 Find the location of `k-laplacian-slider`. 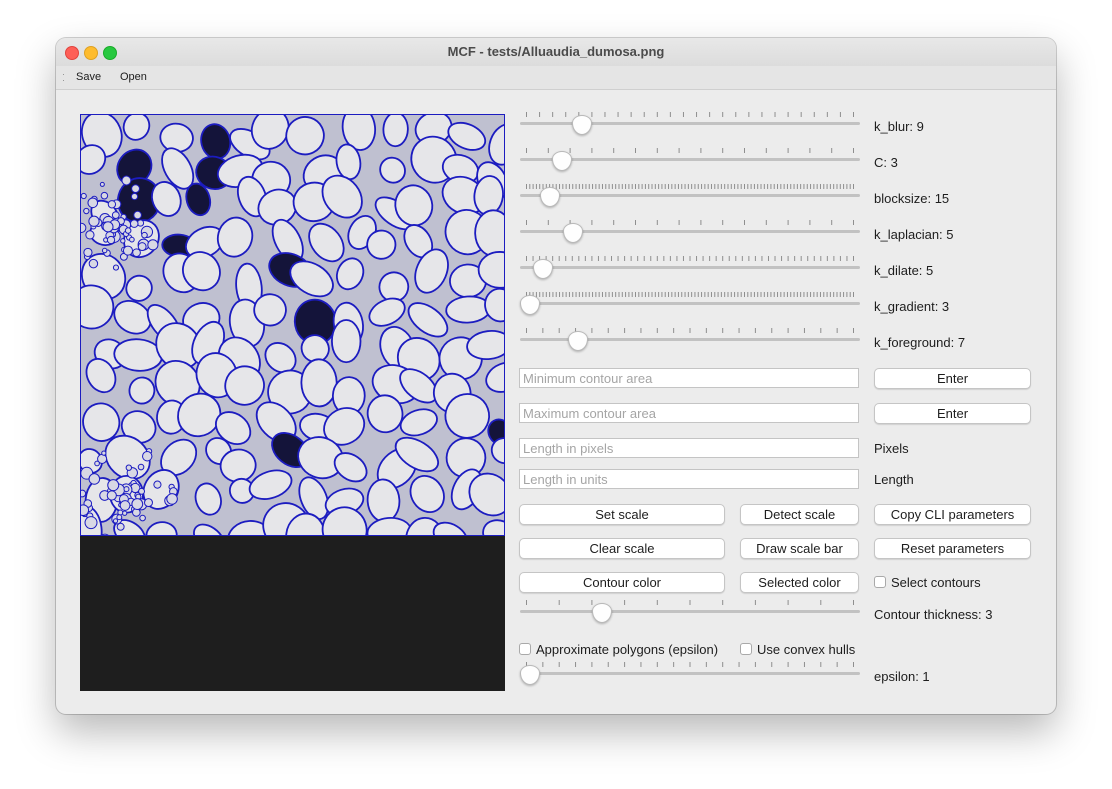

k-laplacian-slider is located at coordinates (690, 231).